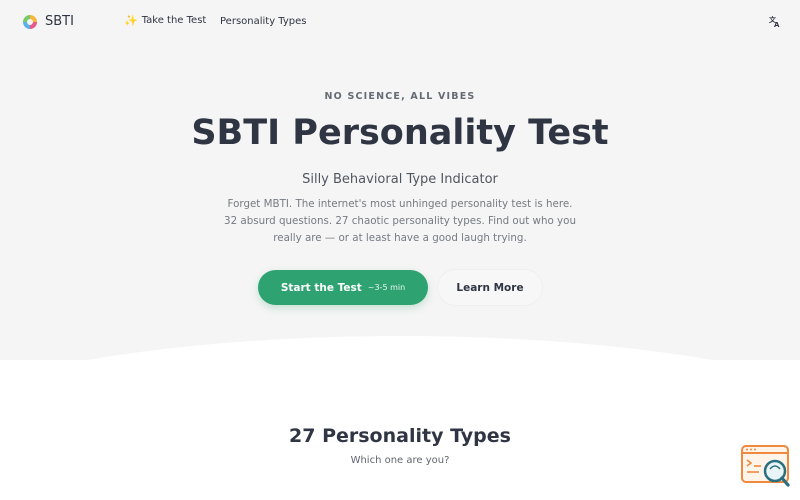  I want to click on hero-subtitle: Silly Behavioral Type Indicator, so click(400, 179).